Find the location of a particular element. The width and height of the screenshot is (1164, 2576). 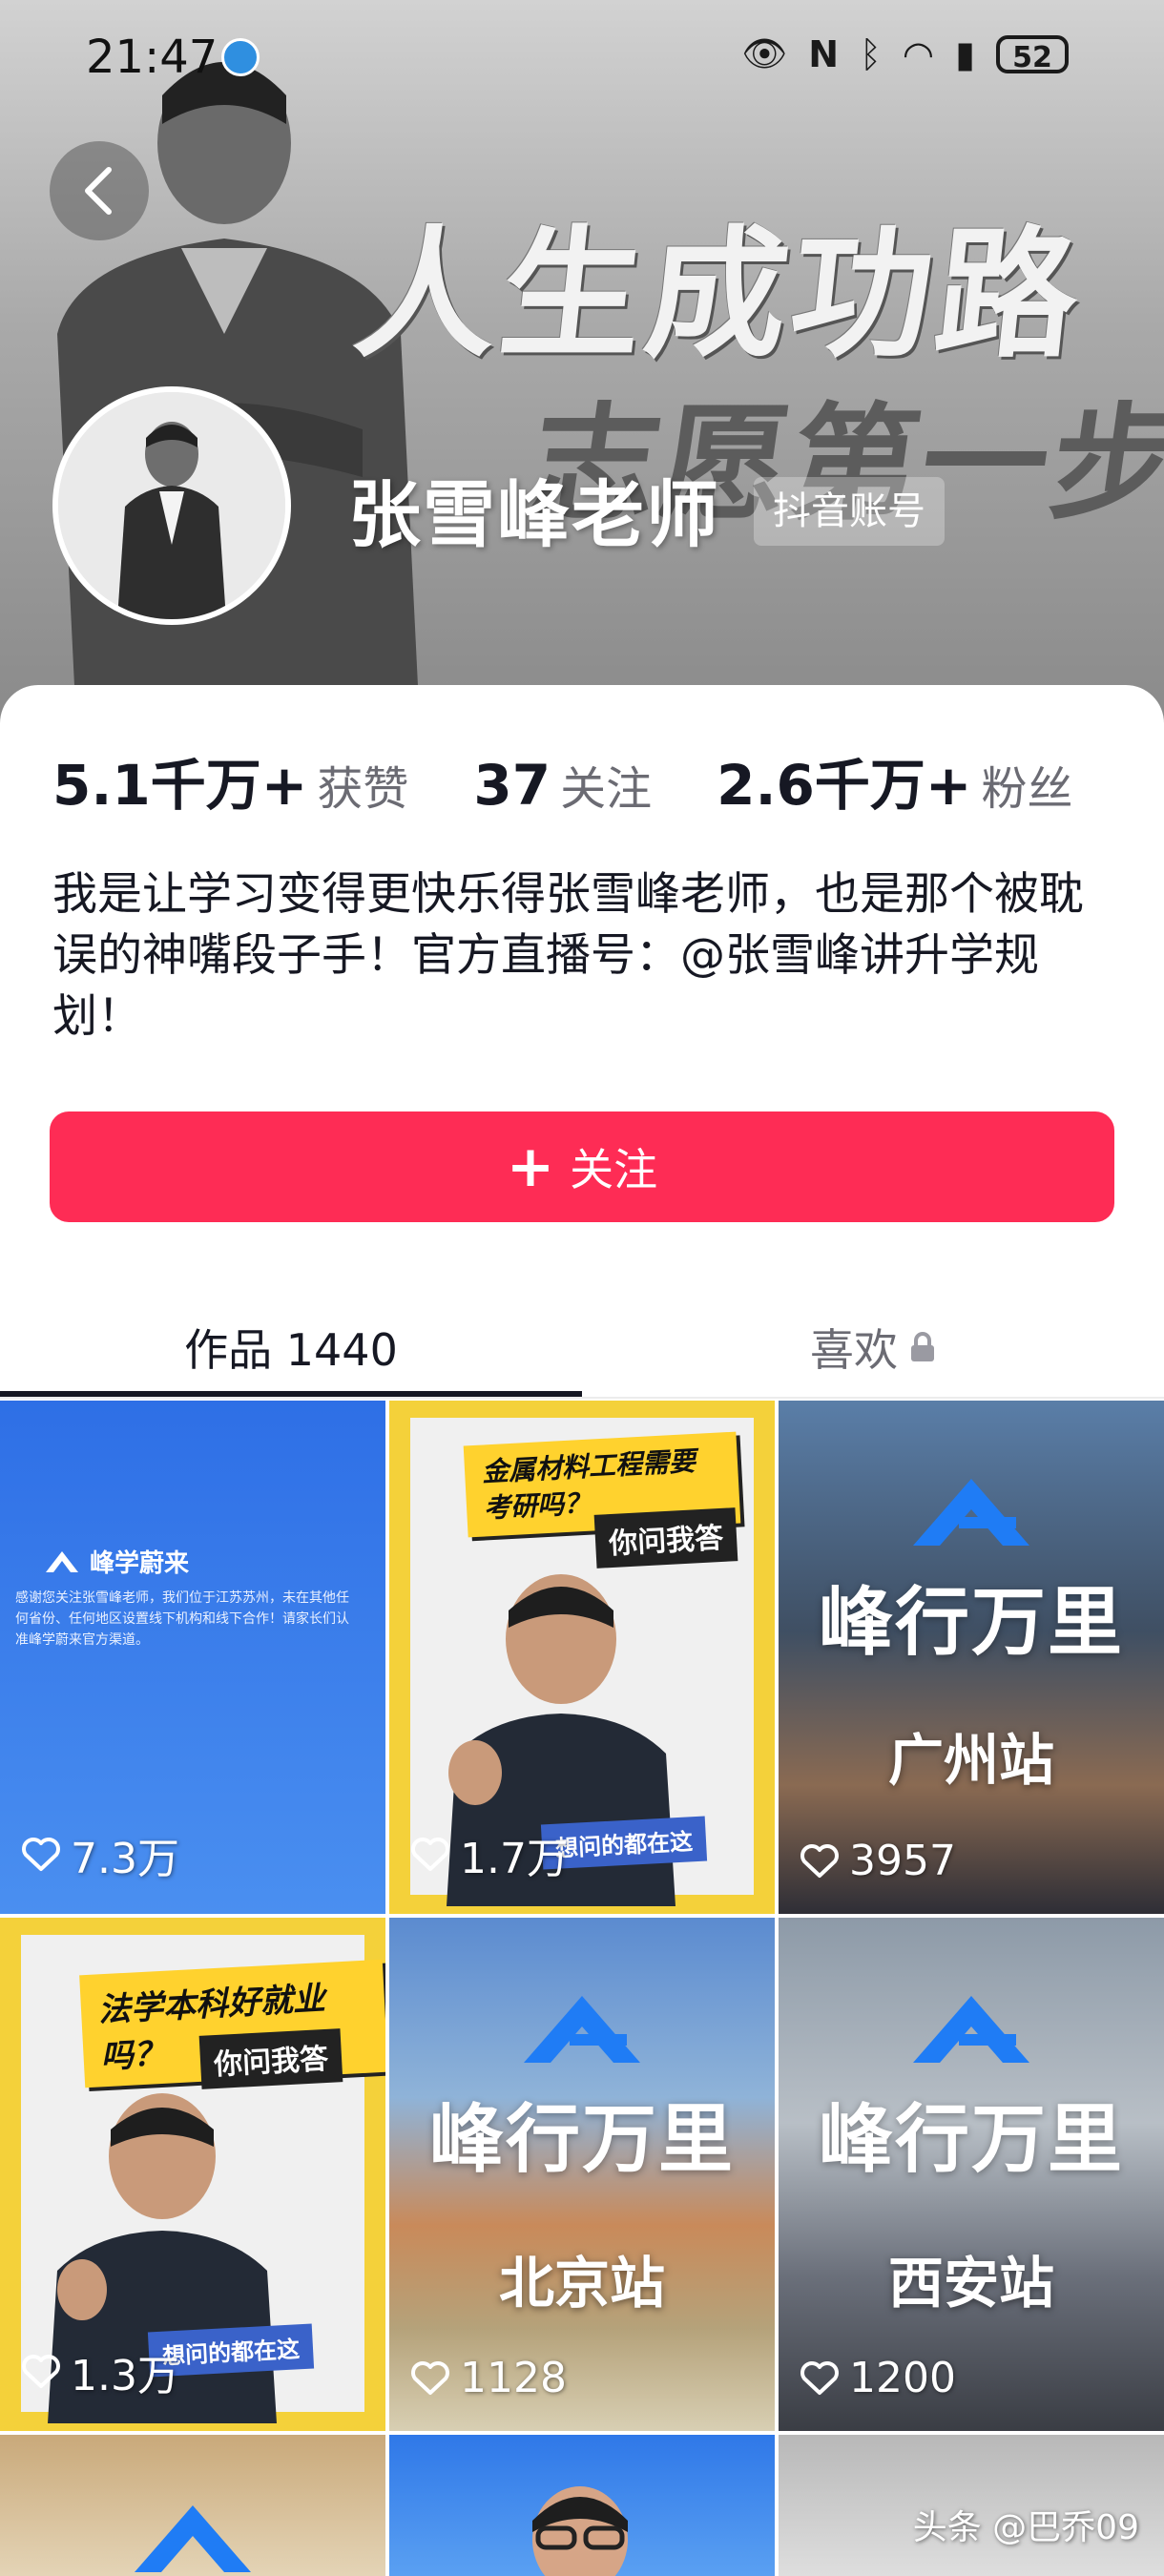

plus-icon: + is located at coordinates (530, 1166).